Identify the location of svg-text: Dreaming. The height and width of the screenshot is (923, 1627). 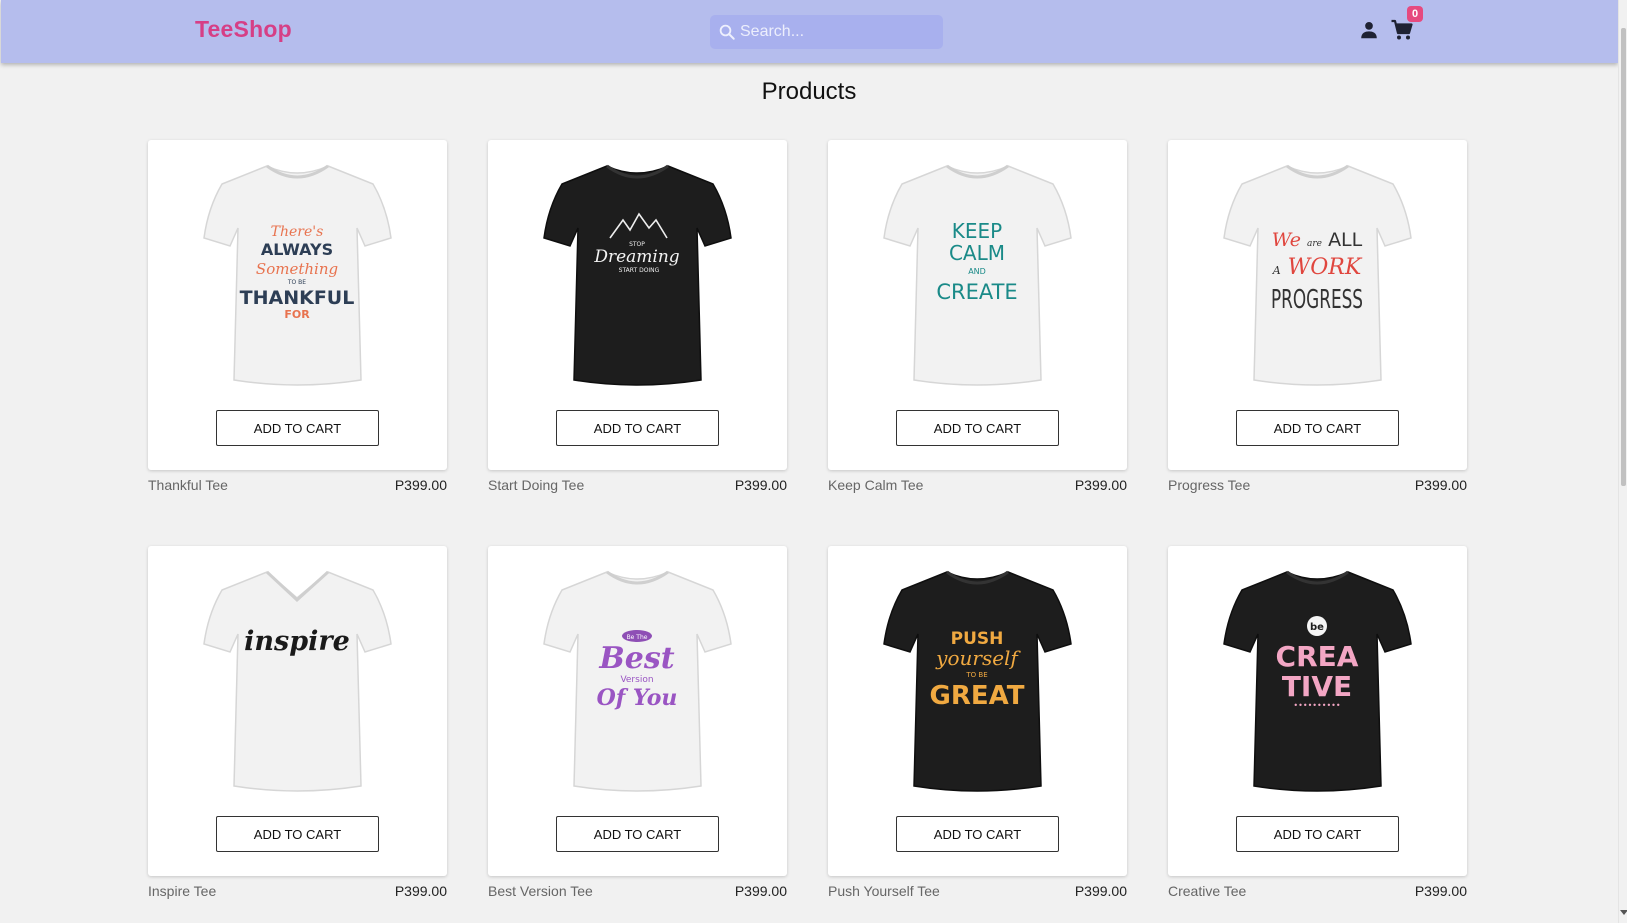
(636, 257).